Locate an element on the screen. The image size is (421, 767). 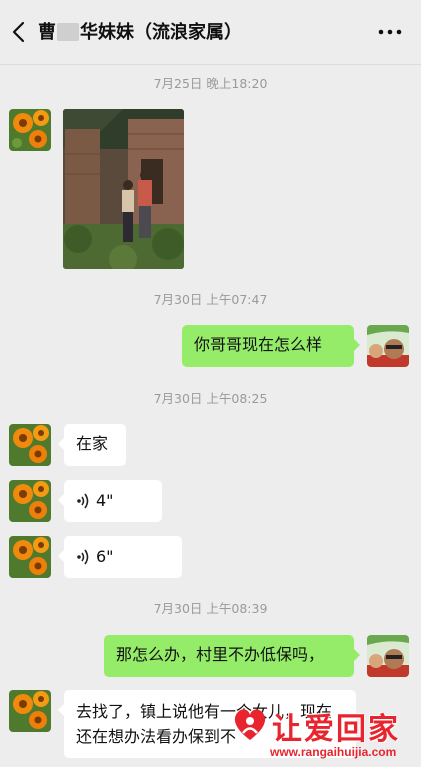
voice-duration: 6" is located at coordinates (105, 556).